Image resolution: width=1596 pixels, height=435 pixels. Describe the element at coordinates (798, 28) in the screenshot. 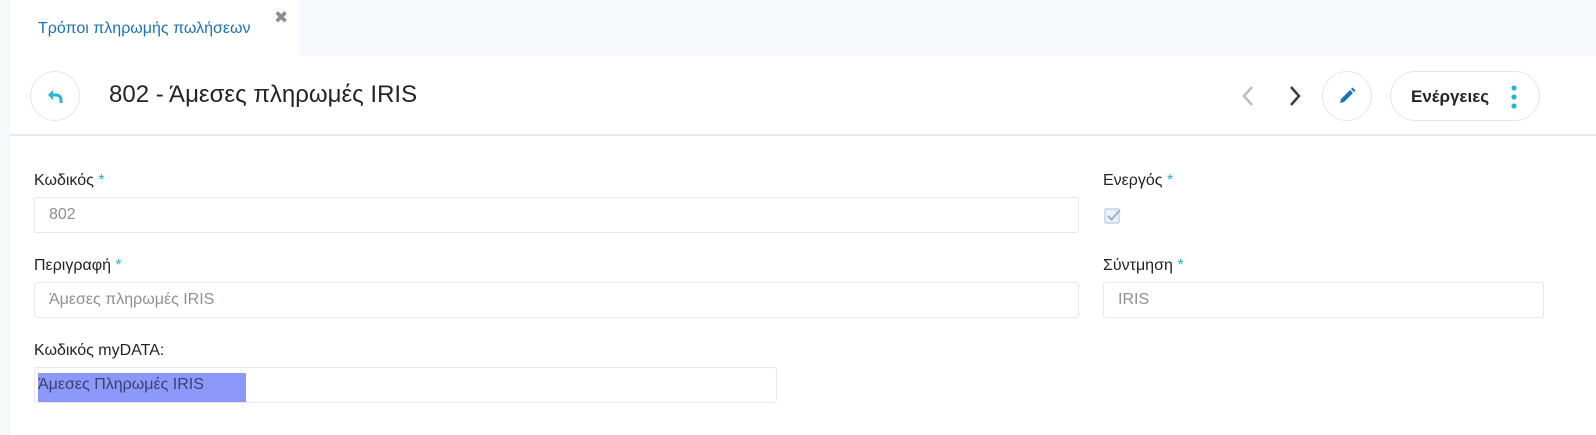

I see `tab-bar: Τρόποι πληρωμής πωλήσεων ✖` at that location.